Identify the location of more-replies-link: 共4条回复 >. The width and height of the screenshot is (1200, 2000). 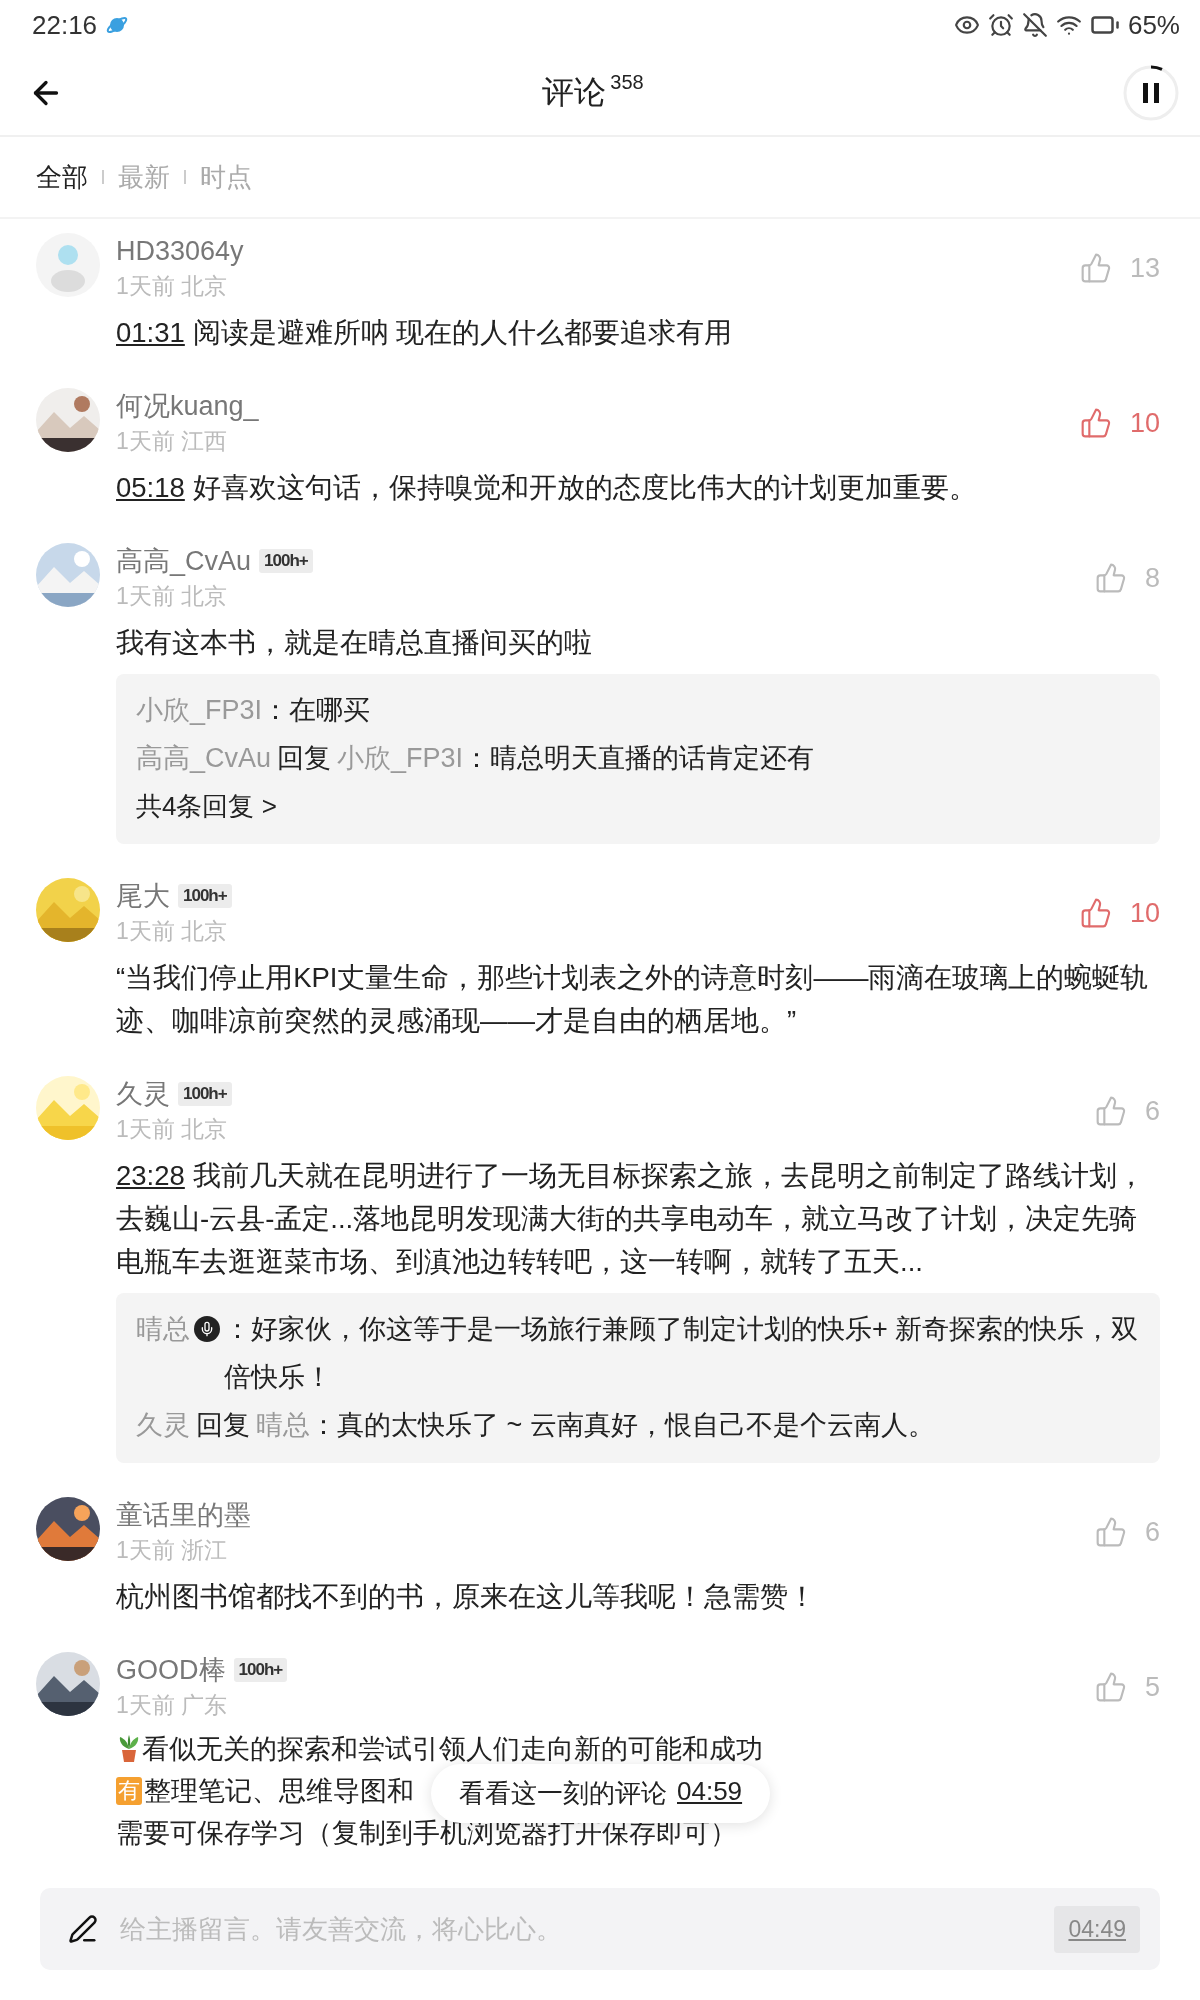
(638, 806).